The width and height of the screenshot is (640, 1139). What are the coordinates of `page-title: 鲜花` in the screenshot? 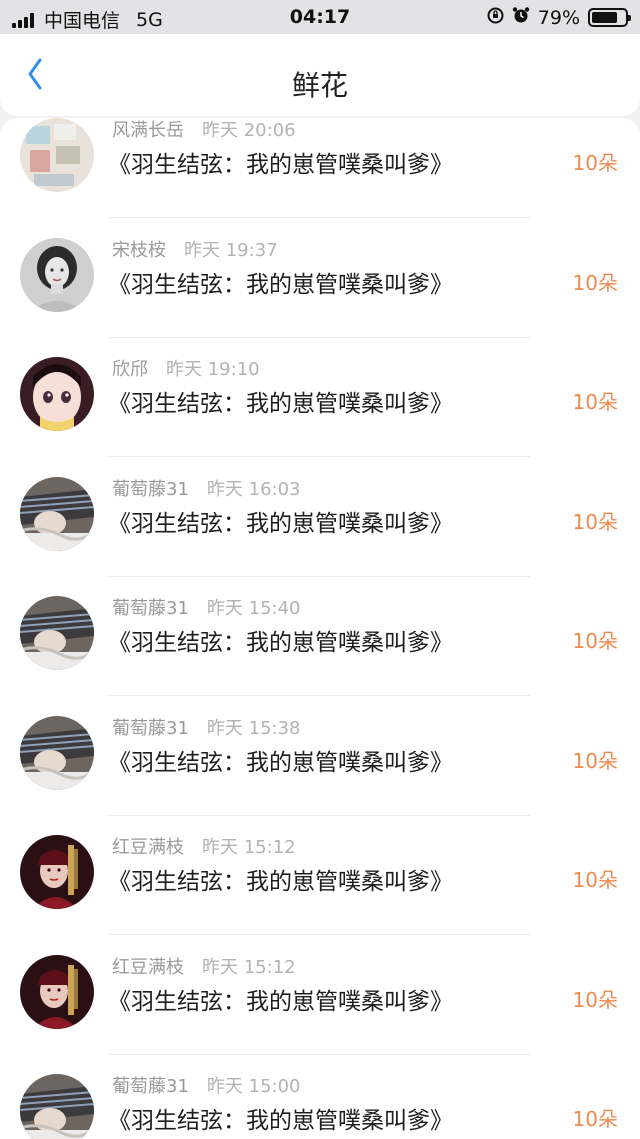 It's located at (319, 85).